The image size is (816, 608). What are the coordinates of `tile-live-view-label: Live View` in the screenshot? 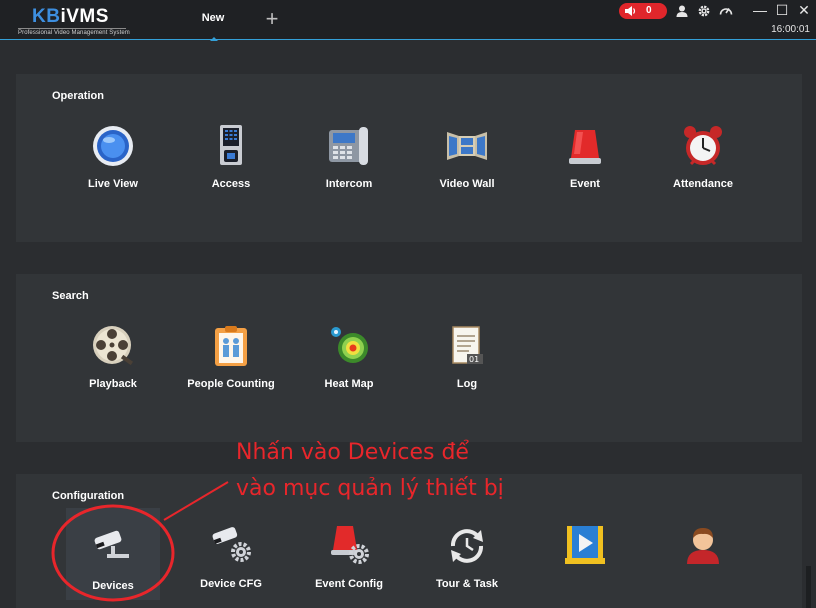 It's located at (113, 184).